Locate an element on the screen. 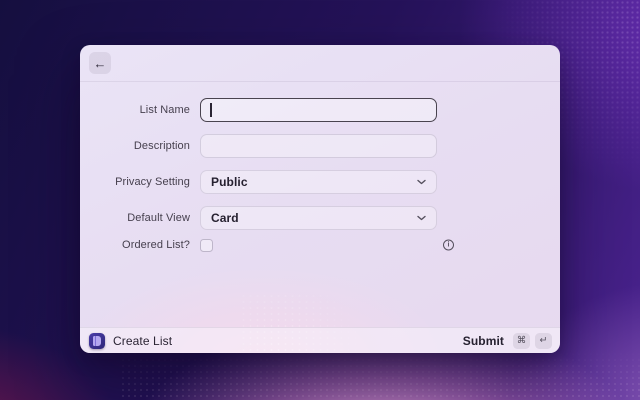 Image resolution: width=640 pixels, height=400 pixels. app-icon is located at coordinates (97, 340).